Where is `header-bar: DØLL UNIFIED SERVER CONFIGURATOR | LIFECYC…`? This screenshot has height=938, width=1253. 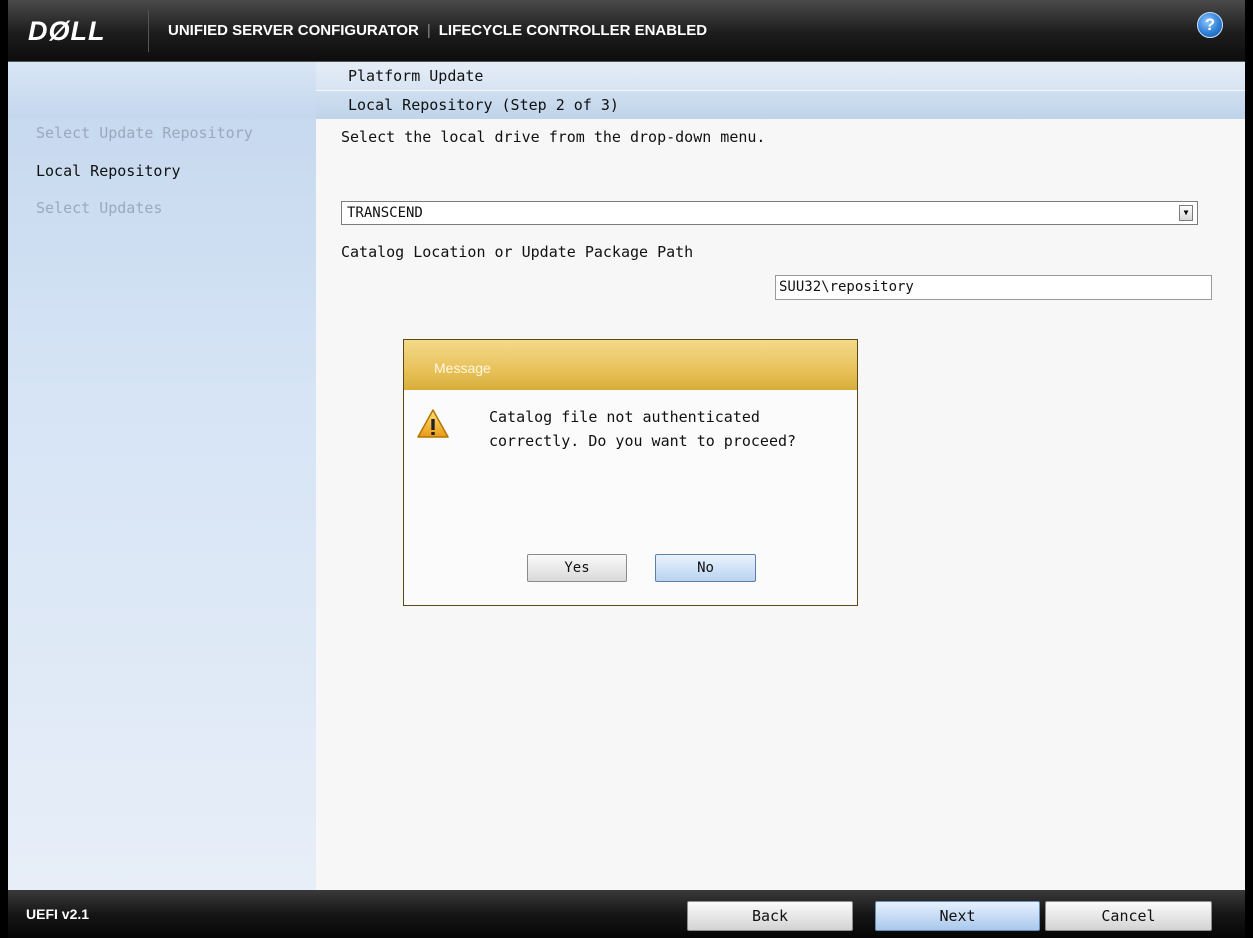 header-bar: DØLL UNIFIED SERVER CONFIGURATOR | LIFECYC… is located at coordinates (626, 31).